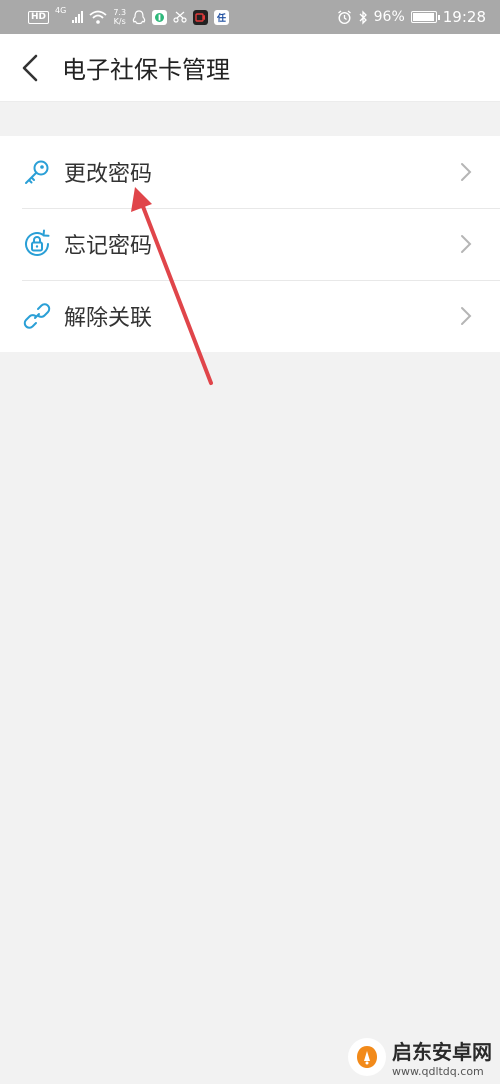  Describe the element at coordinates (108, 246) in the screenshot. I see `menu-item-label: 忘记密码` at that location.